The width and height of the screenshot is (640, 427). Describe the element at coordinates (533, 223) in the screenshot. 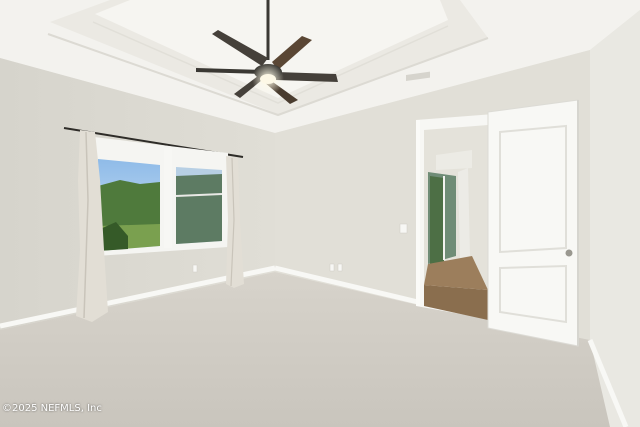

I see `open-door` at that location.